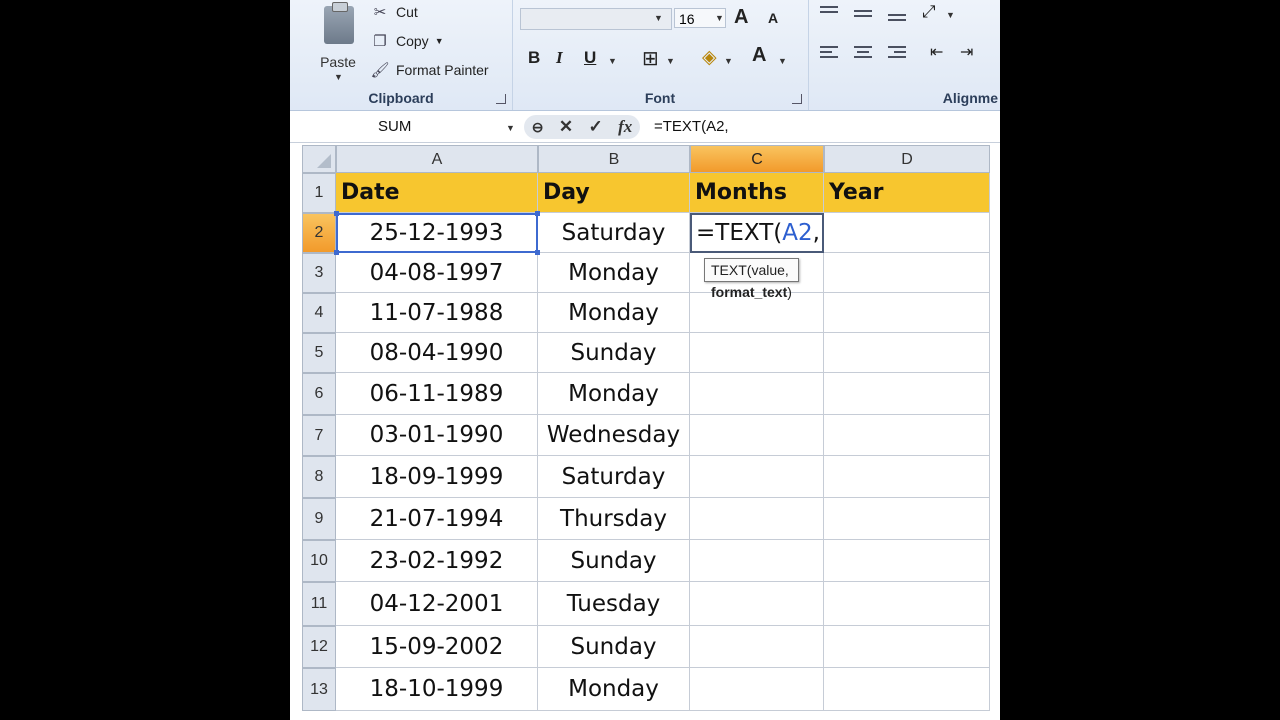 Image resolution: width=1280 pixels, height=720 pixels. Describe the element at coordinates (625, 127) in the screenshot. I see `insert-function-icon: fx` at that location.